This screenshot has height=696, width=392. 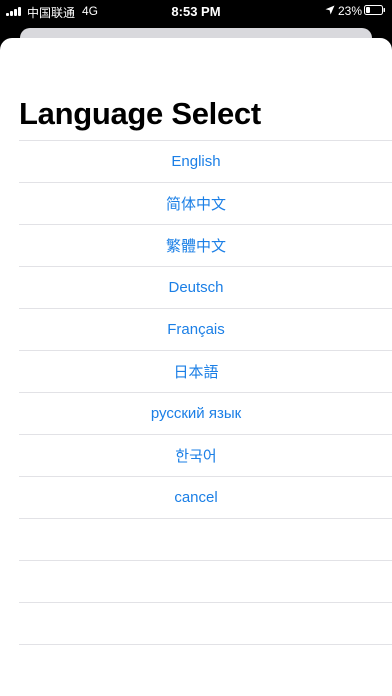 What do you see at coordinates (350, 11) in the screenshot?
I see `battery-percentage: 23%` at bounding box center [350, 11].